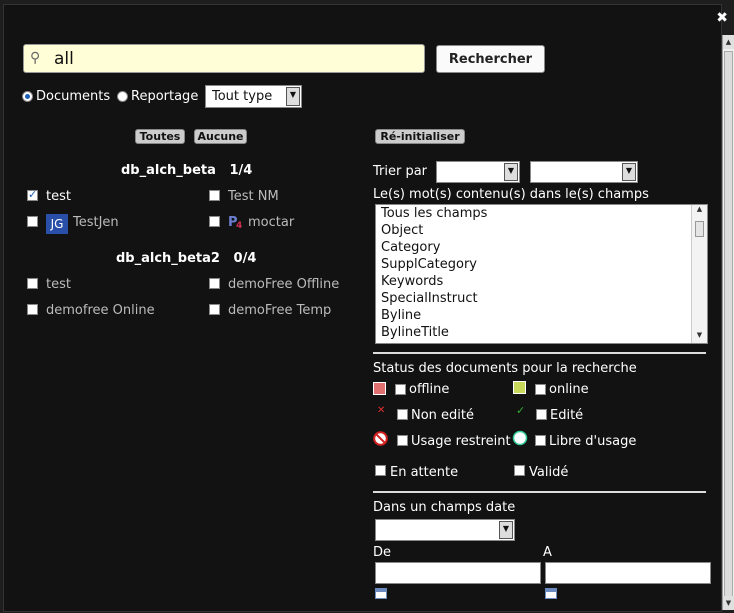 This screenshot has height=613, width=734. What do you see at coordinates (541, 298) in the screenshot?
I see `list-item: SpecialInstruct` at bounding box center [541, 298].